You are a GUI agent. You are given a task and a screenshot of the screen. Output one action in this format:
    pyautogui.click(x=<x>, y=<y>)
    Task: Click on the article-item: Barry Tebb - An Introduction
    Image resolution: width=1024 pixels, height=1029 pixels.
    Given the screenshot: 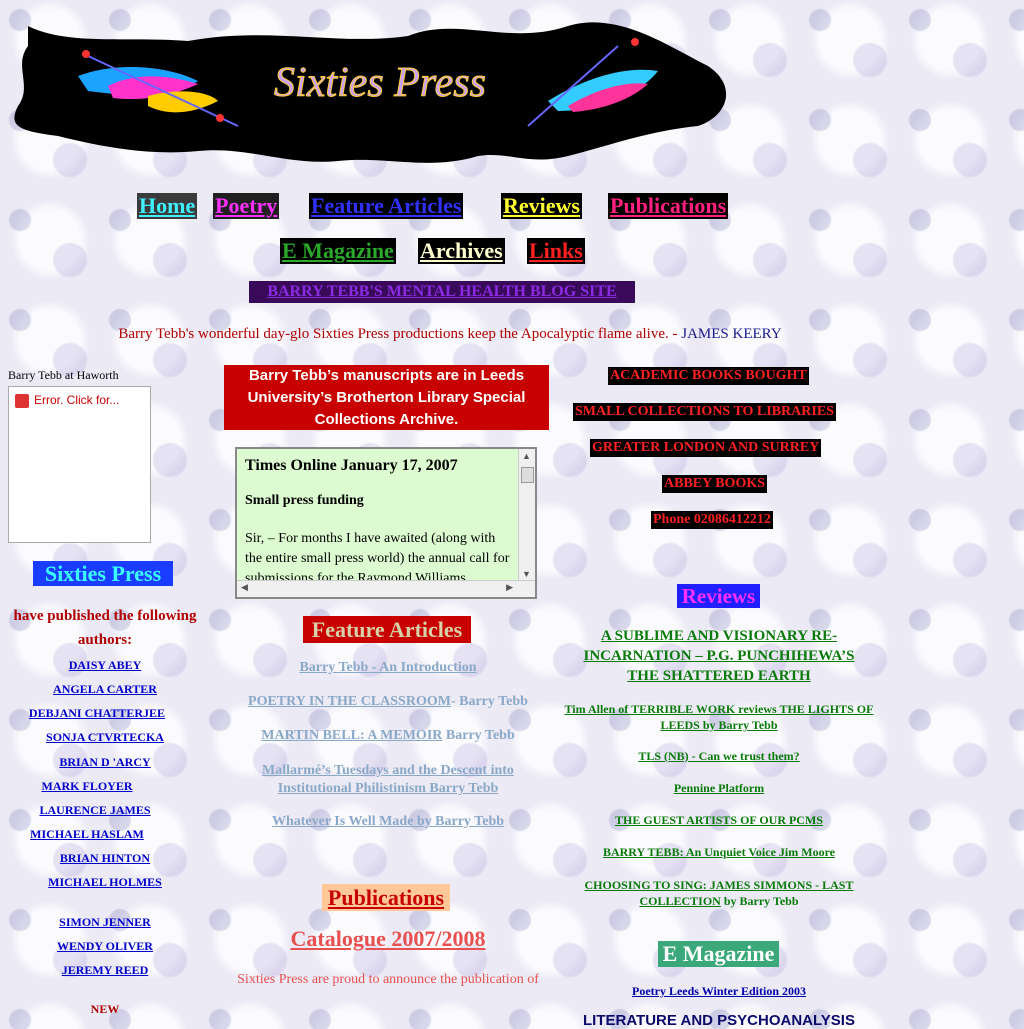 What is the action you would take?
    pyautogui.click(x=388, y=668)
    